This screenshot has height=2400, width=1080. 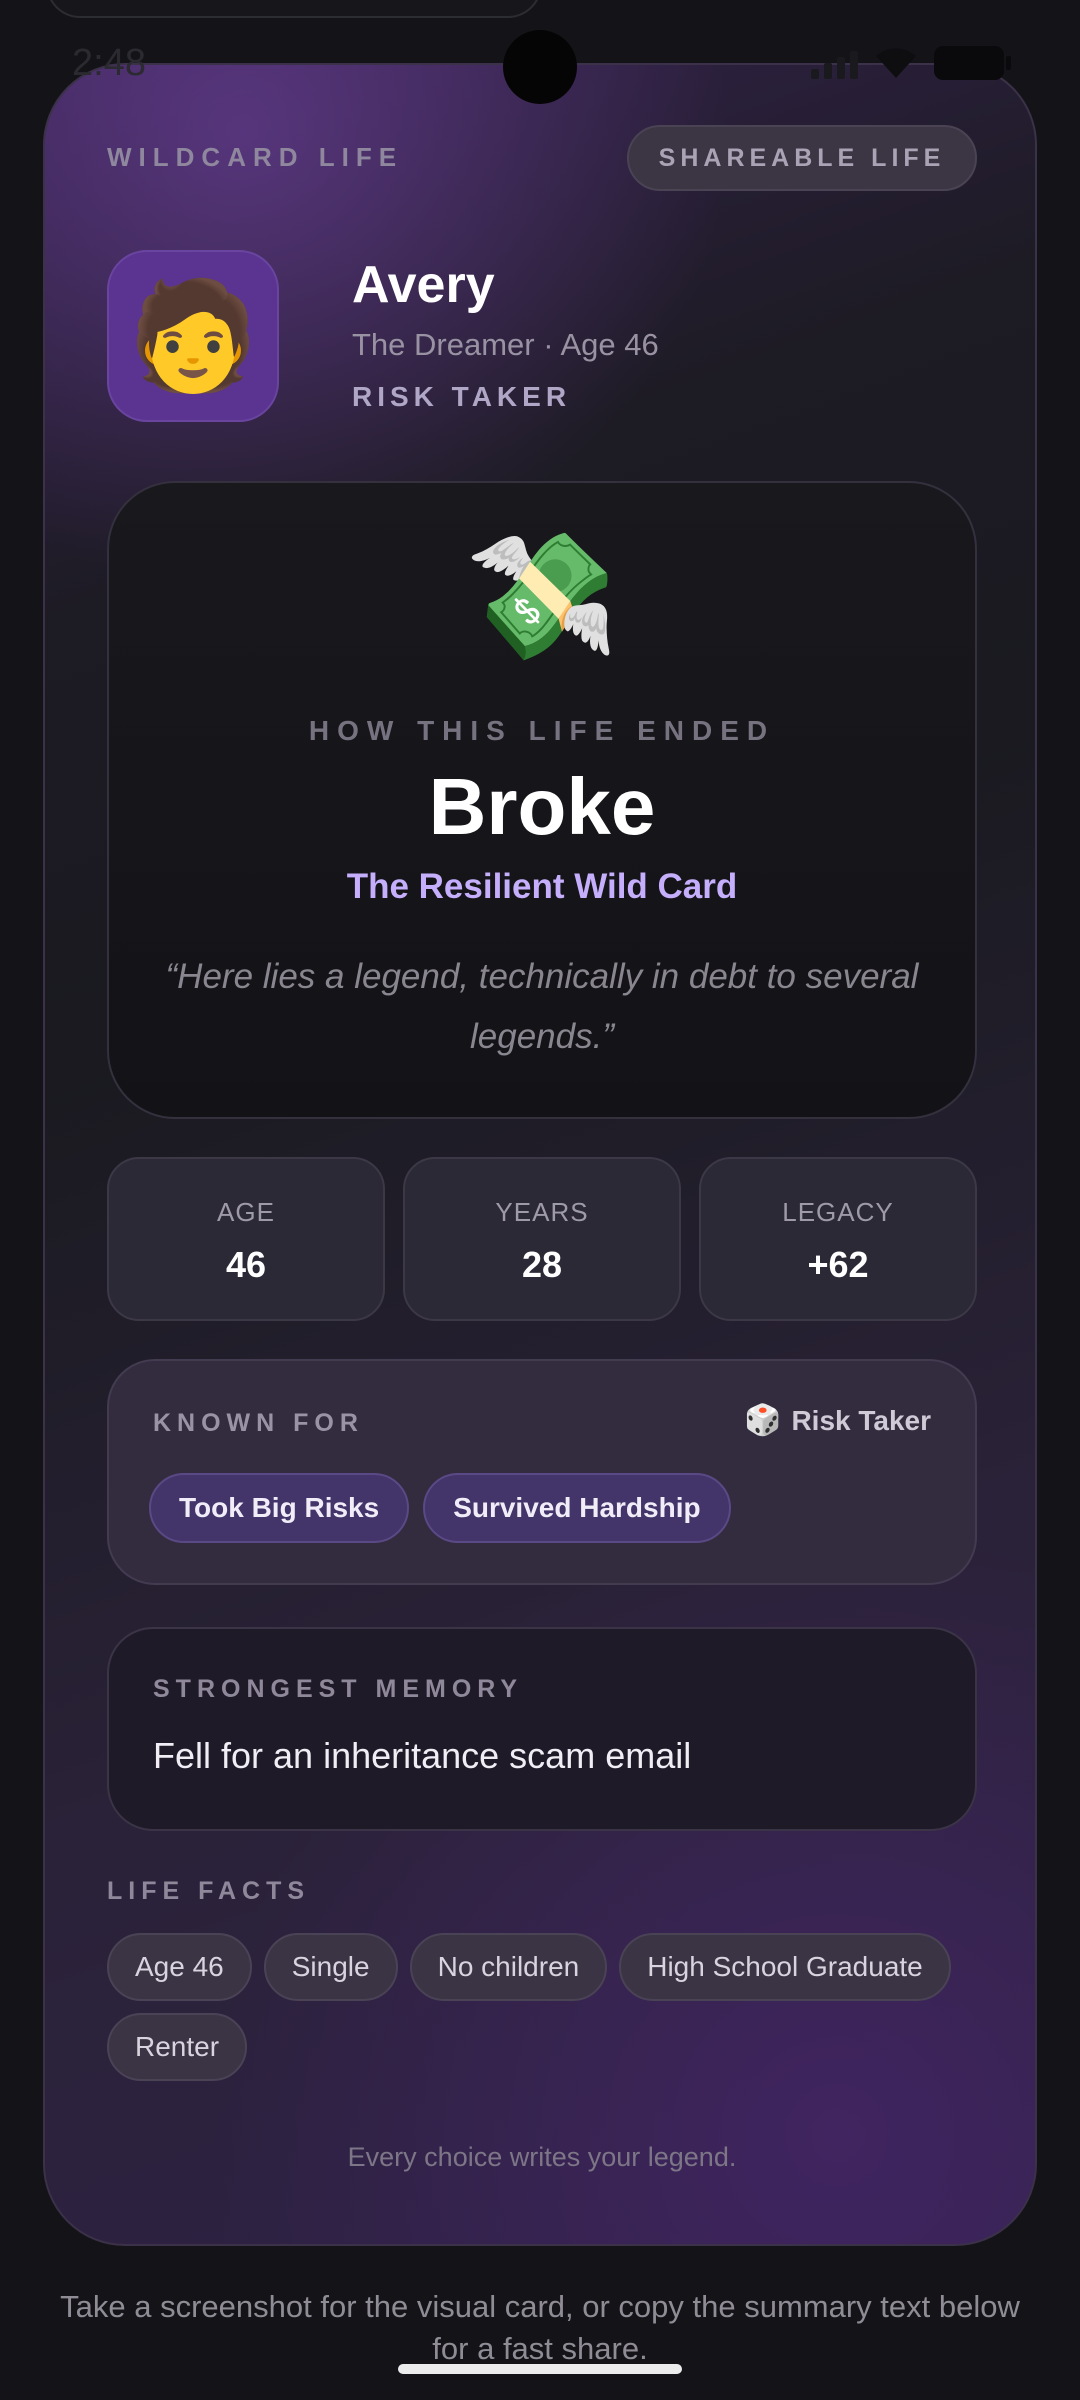 I want to click on status-icons, so click(x=911, y=63).